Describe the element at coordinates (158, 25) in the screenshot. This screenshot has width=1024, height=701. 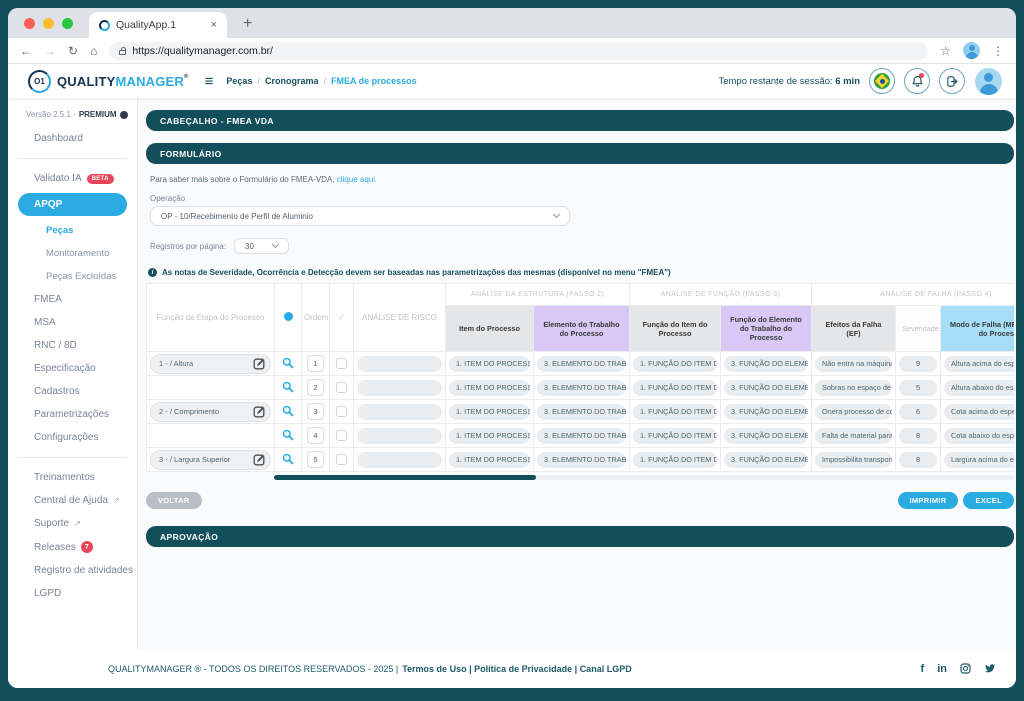
I see `browser-tab: QualityApp.1 ×` at that location.